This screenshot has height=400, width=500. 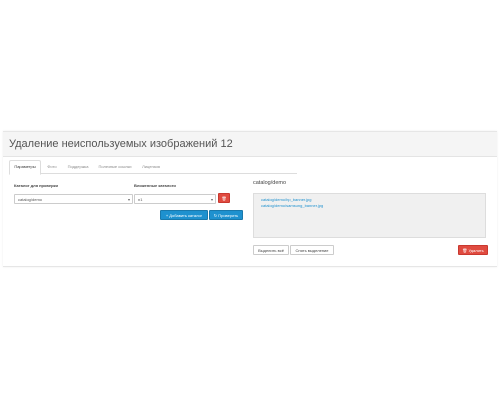 I want to click on select-all-button: Выделить всё, so click(x=271, y=250).